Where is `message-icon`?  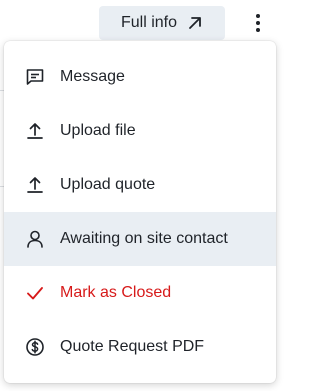 message-icon is located at coordinates (35, 77).